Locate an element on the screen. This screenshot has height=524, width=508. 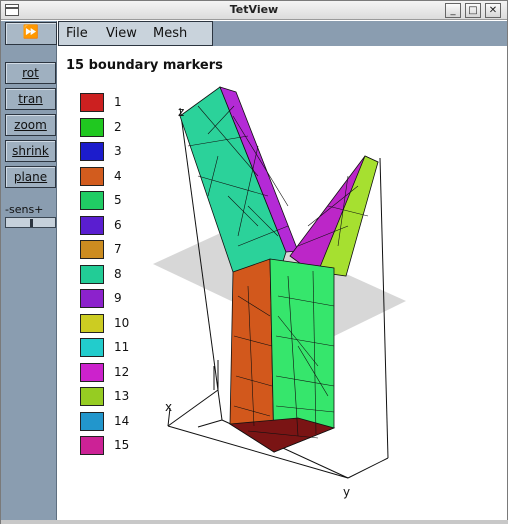
tran-button: tran is located at coordinates (30, 99).